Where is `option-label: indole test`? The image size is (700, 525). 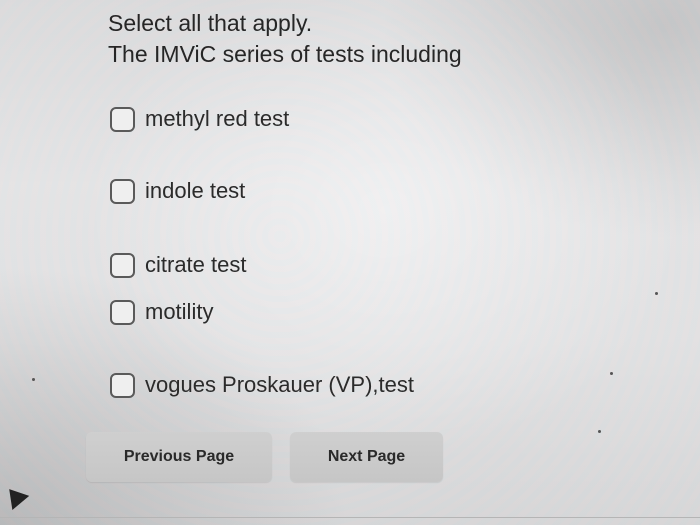 option-label: indole test is located at coordinates (195, 190).